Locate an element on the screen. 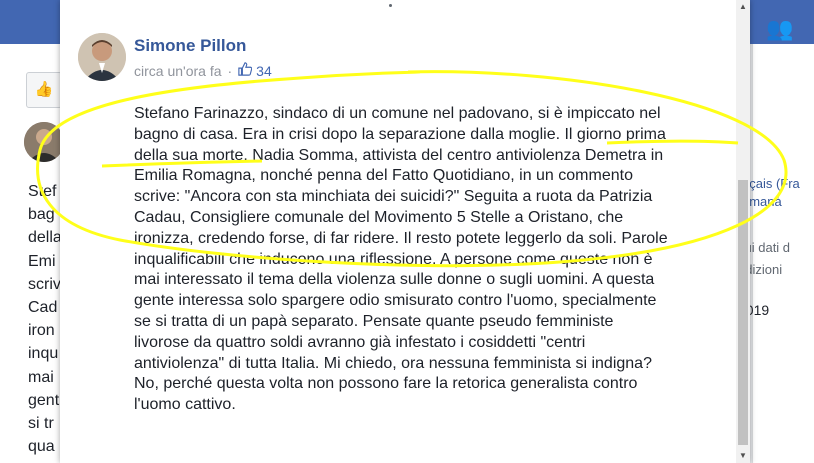  scroll-down-arrow-icon: ▼ is located at coordinates (743, 456).